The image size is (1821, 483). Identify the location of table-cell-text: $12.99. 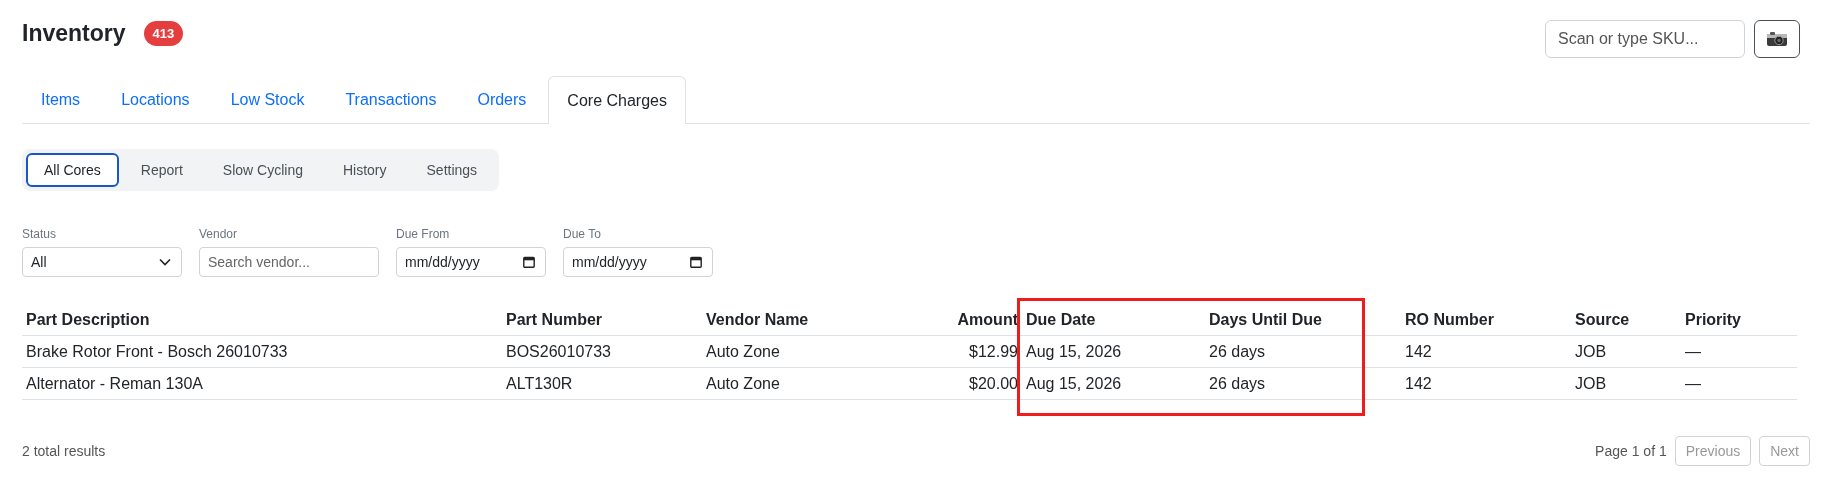
(993, 351).